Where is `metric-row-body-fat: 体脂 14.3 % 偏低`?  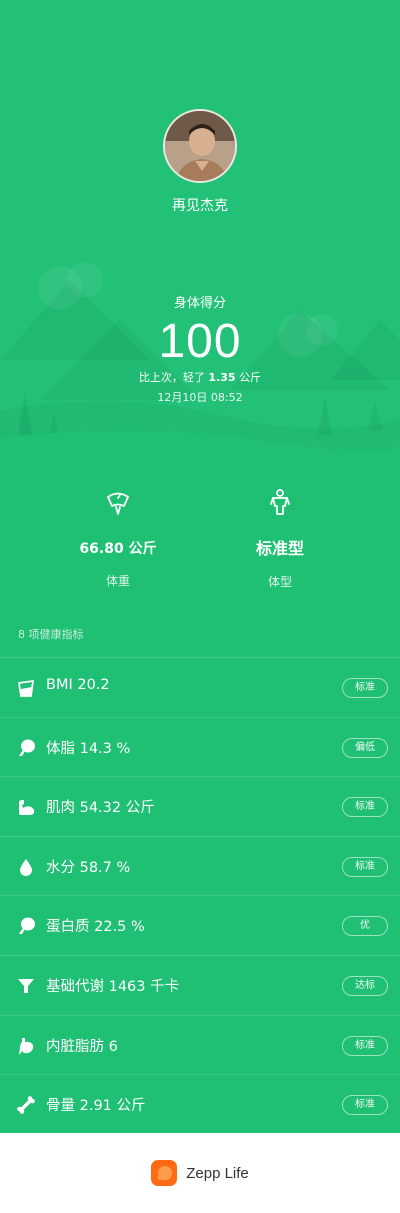
metric-row-body-fat: 体脂 14.3 % 偏低 is located at coordinates (200, 746).